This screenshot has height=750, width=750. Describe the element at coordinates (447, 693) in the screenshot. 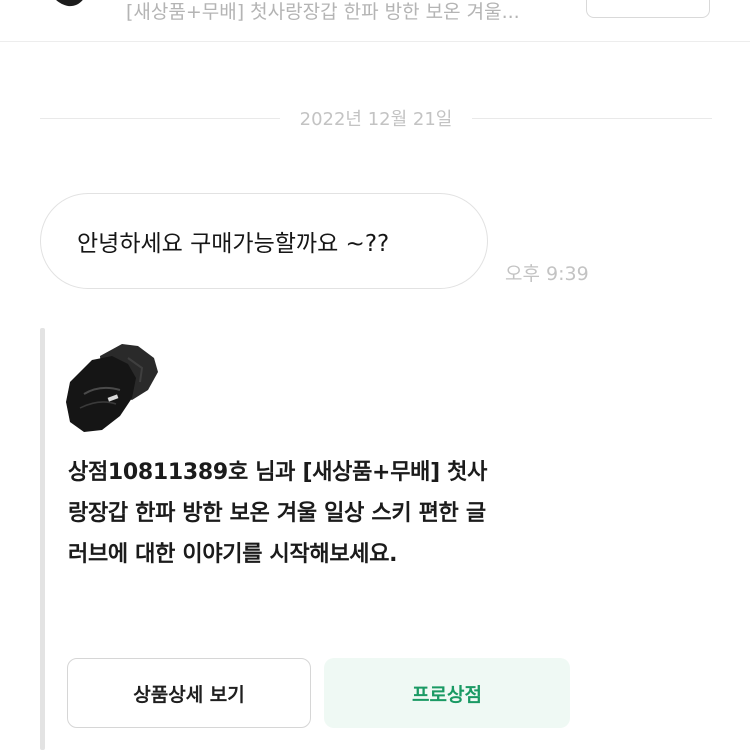

I see `pro-store-button: 프로상점` at that location.